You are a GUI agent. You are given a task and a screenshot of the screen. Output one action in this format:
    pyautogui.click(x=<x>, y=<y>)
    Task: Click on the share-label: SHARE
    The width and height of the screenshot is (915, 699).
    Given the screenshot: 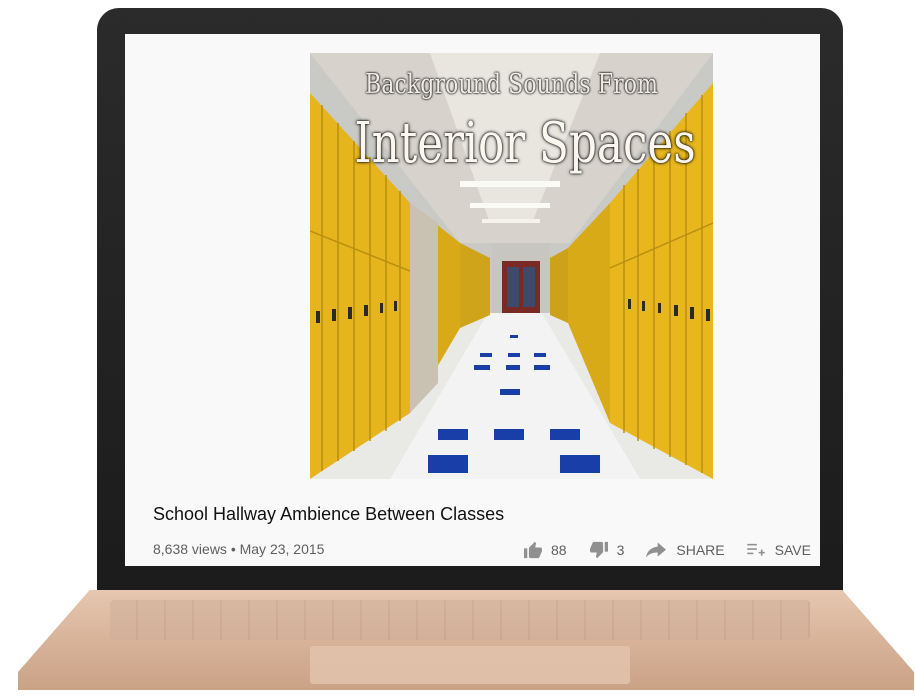 What is the action you would take?
    pyautogui.click(x=700, y=550)
    